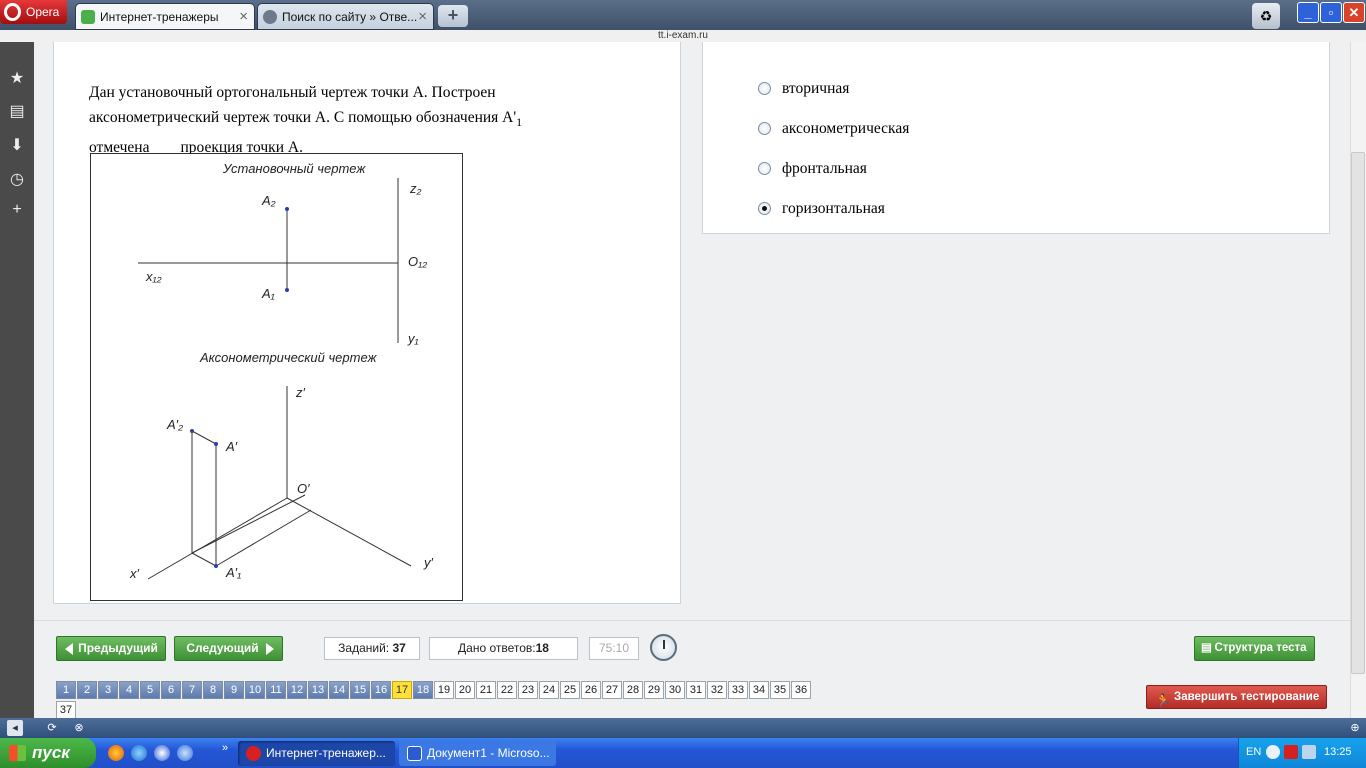  What do you see at coordinates (1236, 697) in the screenshot?
I see `finish-test-button: 🏃 Завершить тестирование` at bounding box center [1236, 697].